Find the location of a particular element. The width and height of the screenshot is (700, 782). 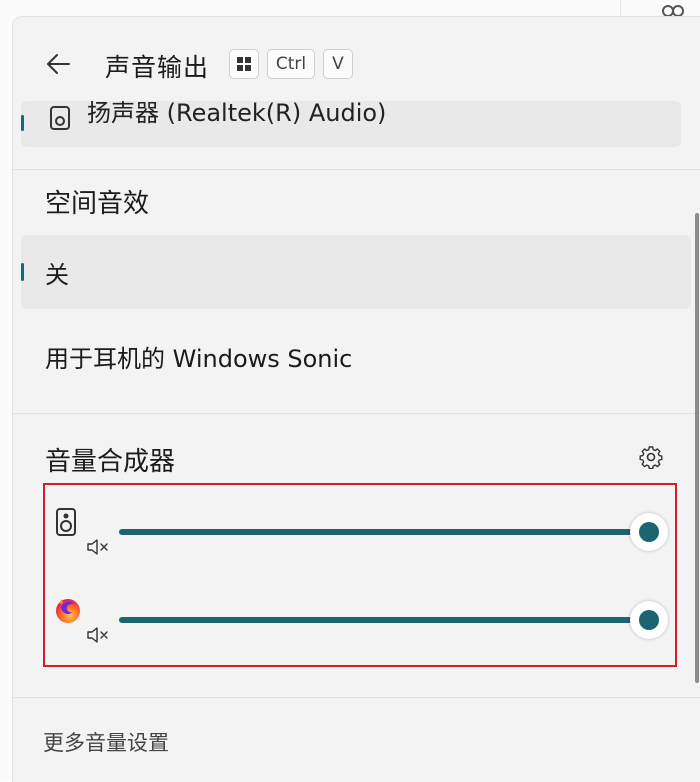

spatial-option-windows-sonic: 用于耳机的 Windows Sonic is located at coordinates (356, 356).